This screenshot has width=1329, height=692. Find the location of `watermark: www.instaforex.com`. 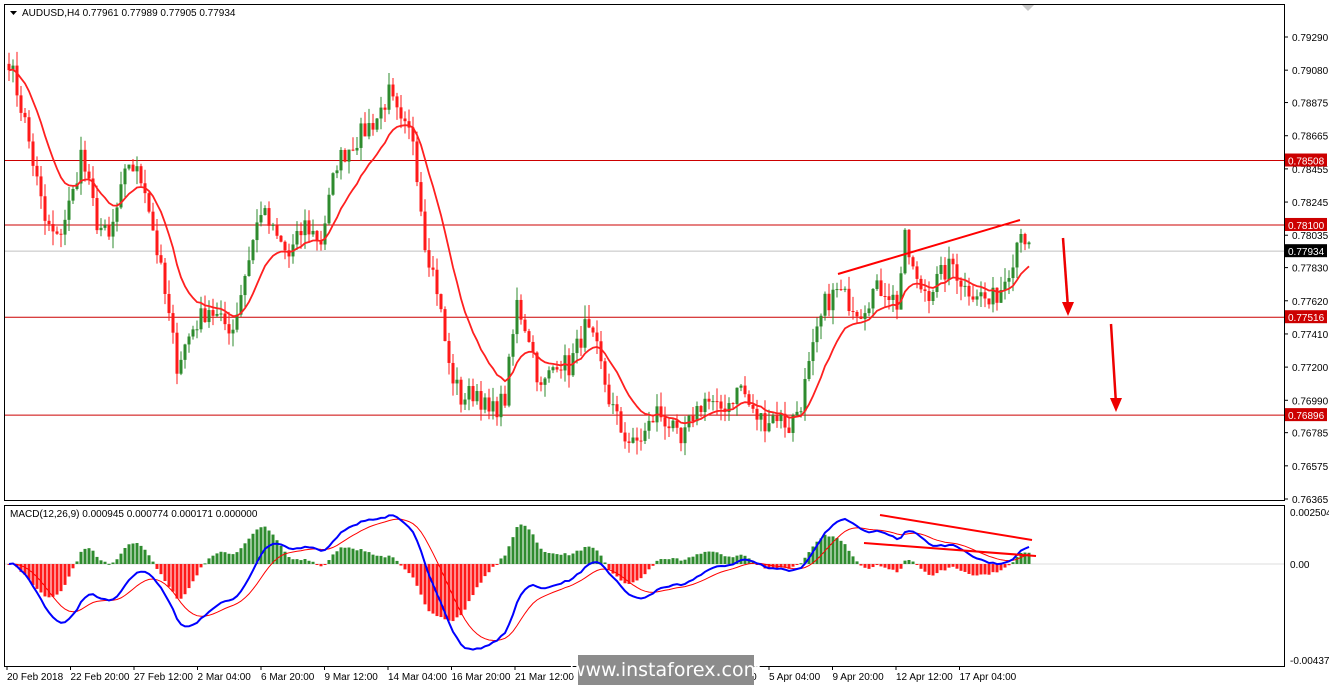

watermark: www.instaforex.com is located at coordinates (666, 670).